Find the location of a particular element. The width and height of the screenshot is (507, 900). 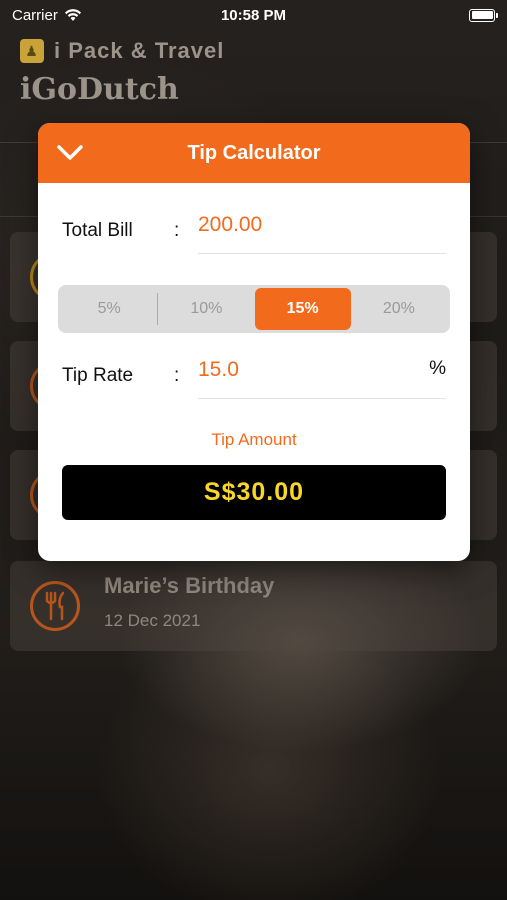

total-bill-label: Total Bill is located at coordinates (97, 230).